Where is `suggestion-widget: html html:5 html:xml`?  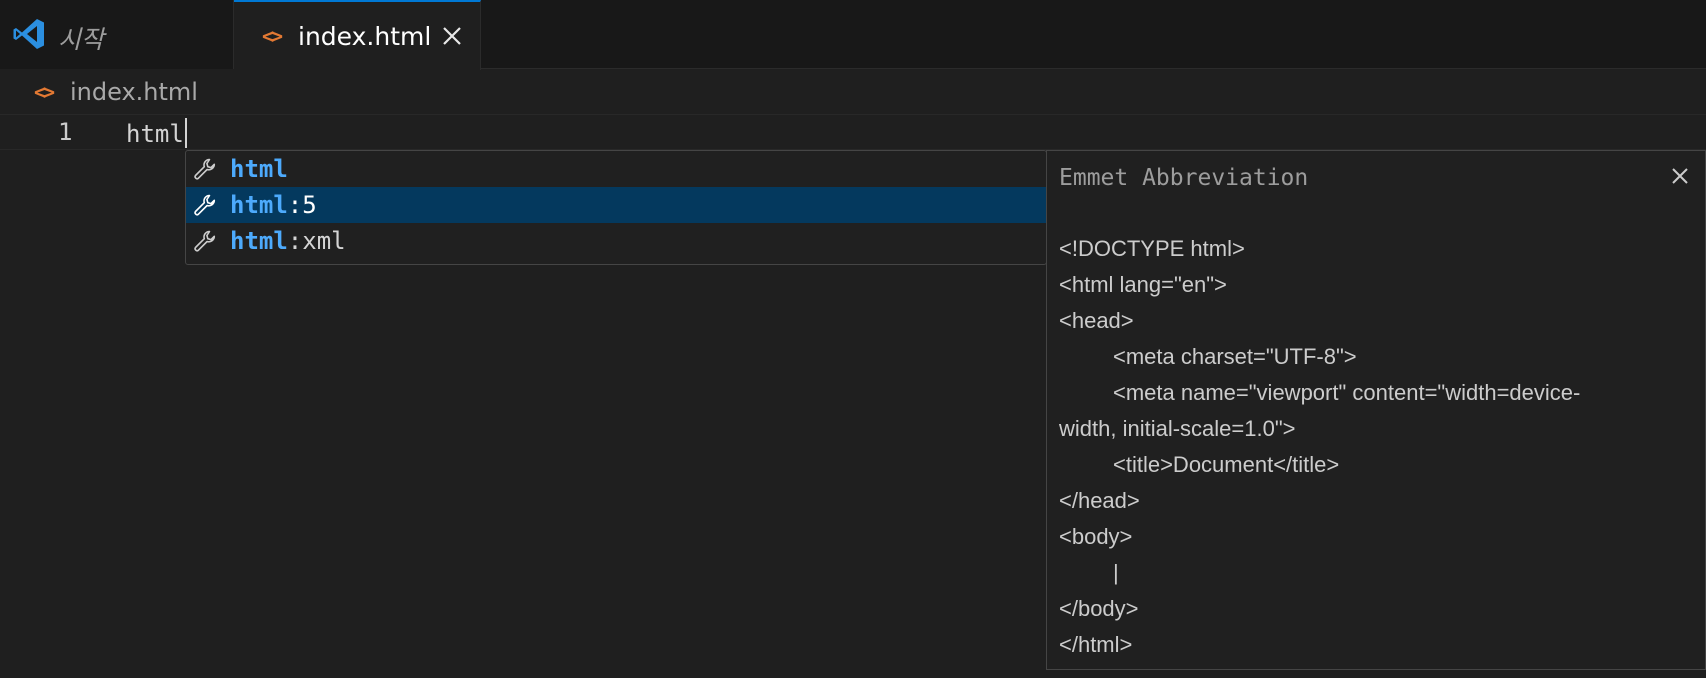
suggestion-widget: html html:5 html:xml is located at coordinates (616, 207).